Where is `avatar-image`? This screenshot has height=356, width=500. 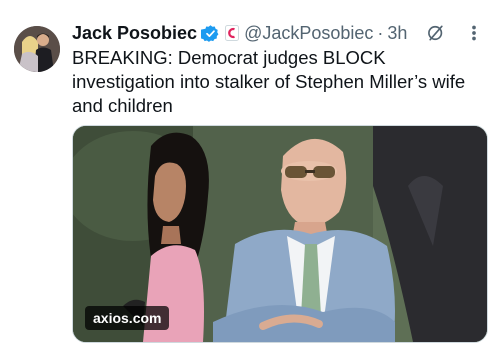
avatar-image is located at coordinates (37, 49).